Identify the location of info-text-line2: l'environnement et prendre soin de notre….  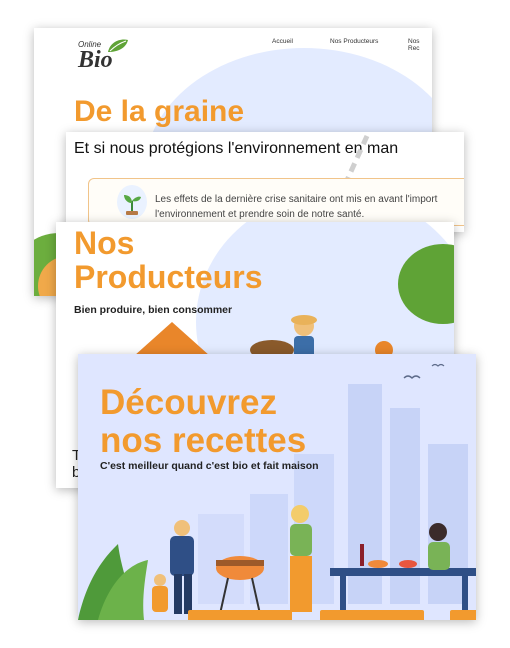
(260, 214).